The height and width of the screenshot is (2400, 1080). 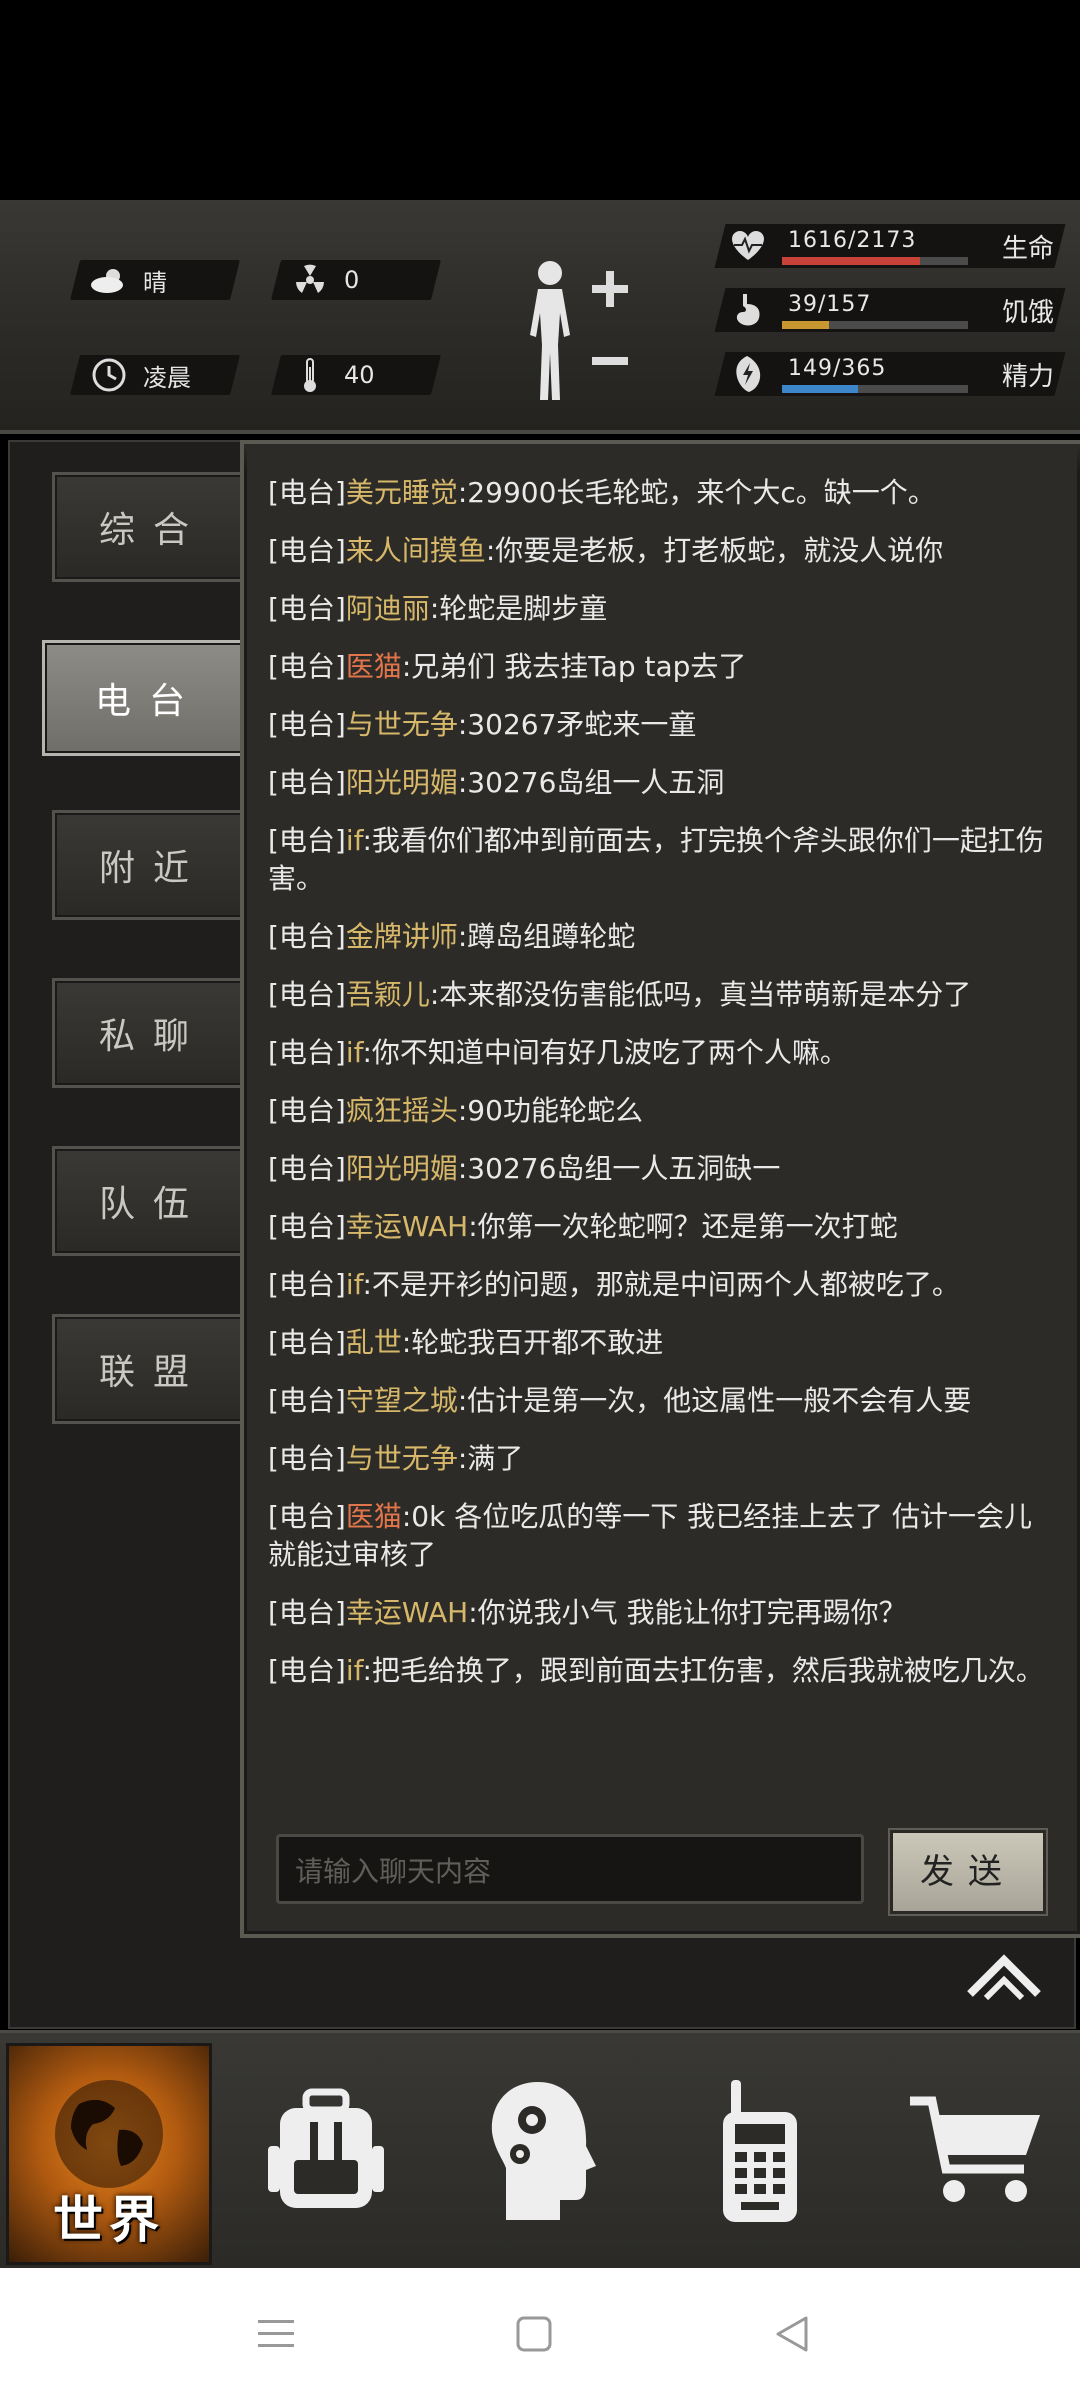 I want to click on nav-shop, so click(x=976, y=2151).